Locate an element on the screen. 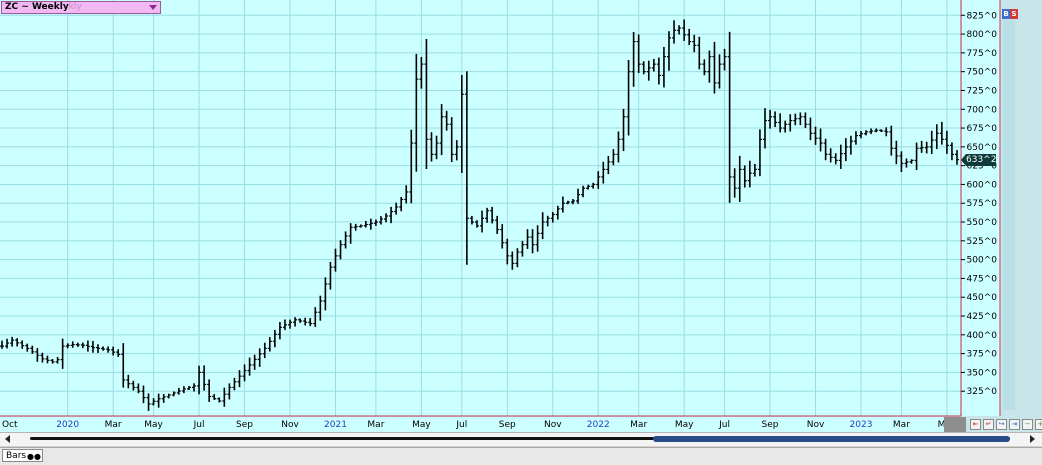 The height and width of the screenshot is (465, 1042). symbol-label: ZC ~ Weekly is located at coordinates (37, 7).